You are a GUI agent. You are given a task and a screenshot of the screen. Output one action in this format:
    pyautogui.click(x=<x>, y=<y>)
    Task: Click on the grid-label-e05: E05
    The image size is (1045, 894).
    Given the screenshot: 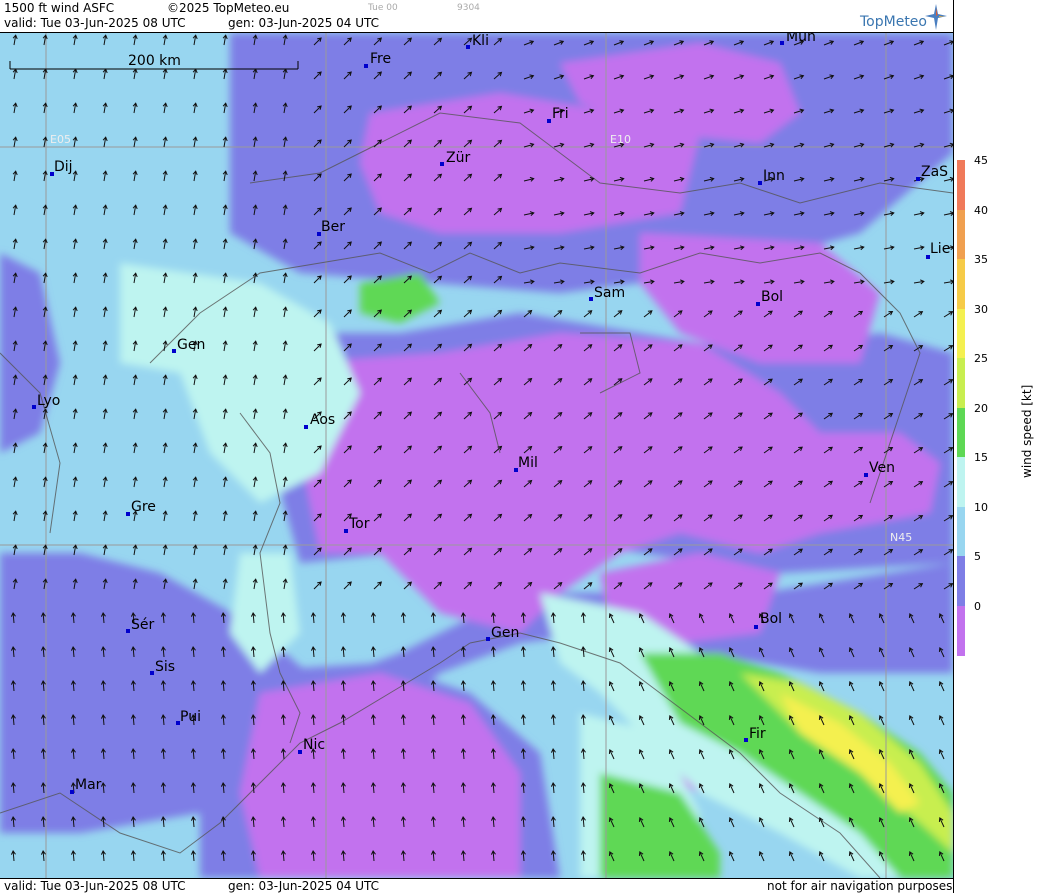 What is the action you would take?
    pyautogui.click(x=60, y=139)
    